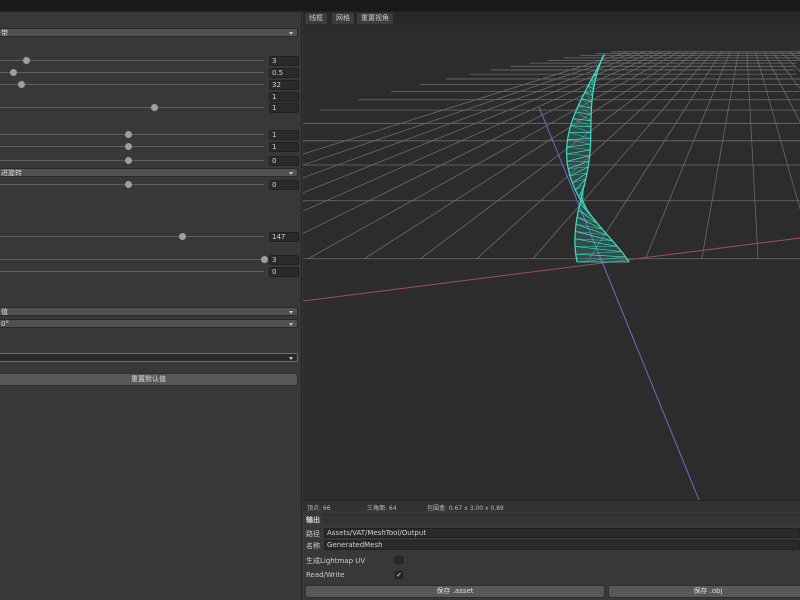 The height and width of the screenshot is (600, 800). I want to click on name-input: GeneratedMesh, so click(562, 545).